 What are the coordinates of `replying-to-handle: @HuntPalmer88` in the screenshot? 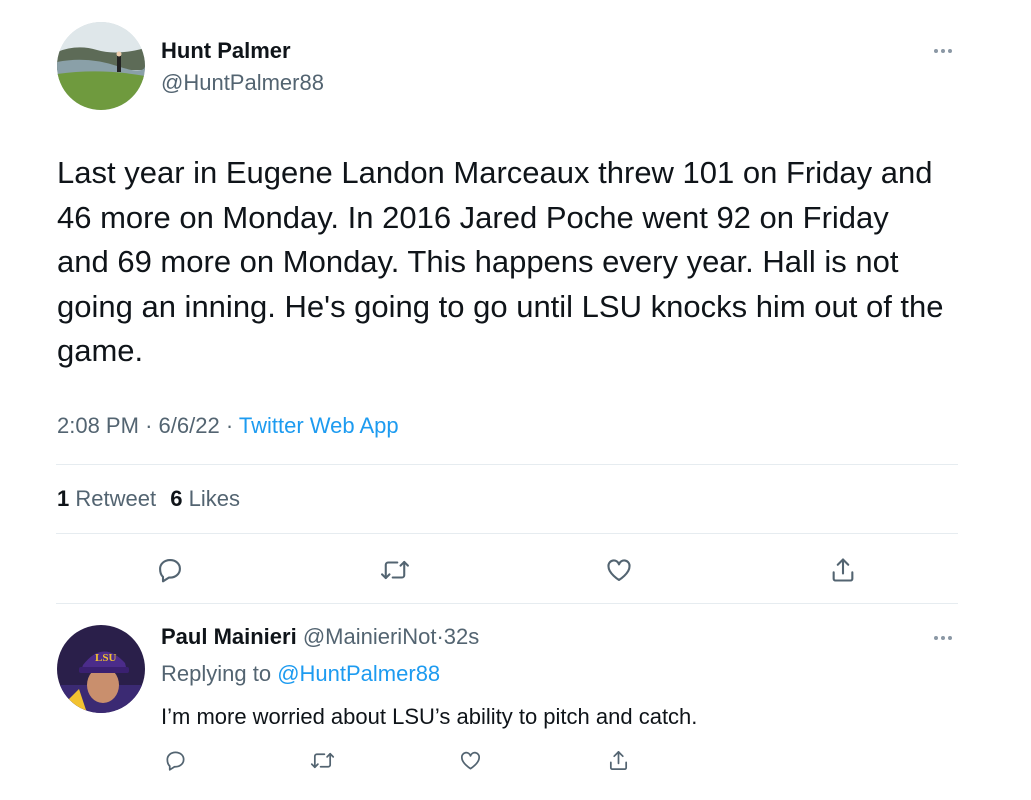 It's located at (358, 673).